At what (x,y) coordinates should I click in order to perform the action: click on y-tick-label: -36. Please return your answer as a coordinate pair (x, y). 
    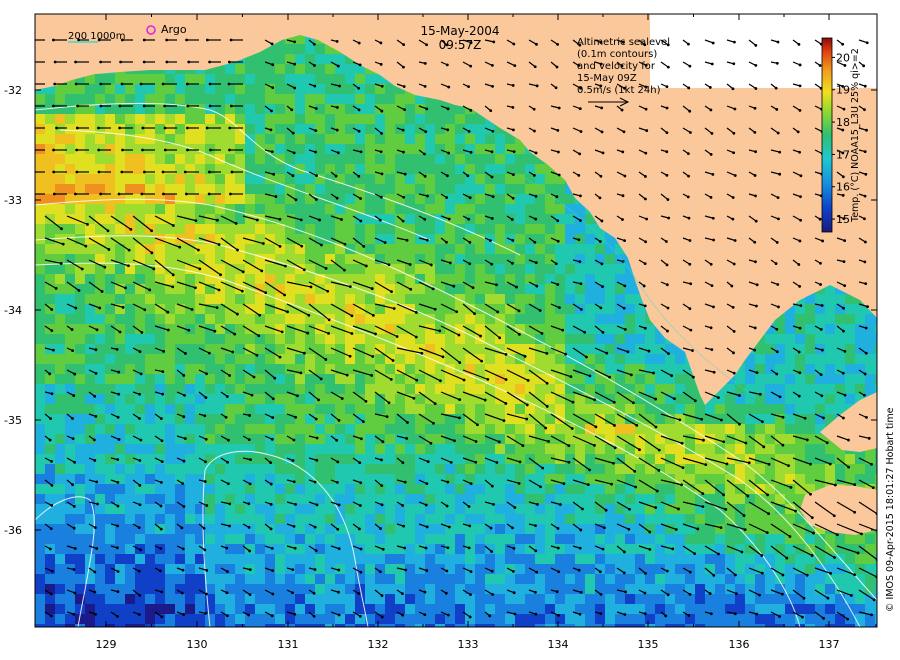
    Looking at the image, I should click on (13, 530).